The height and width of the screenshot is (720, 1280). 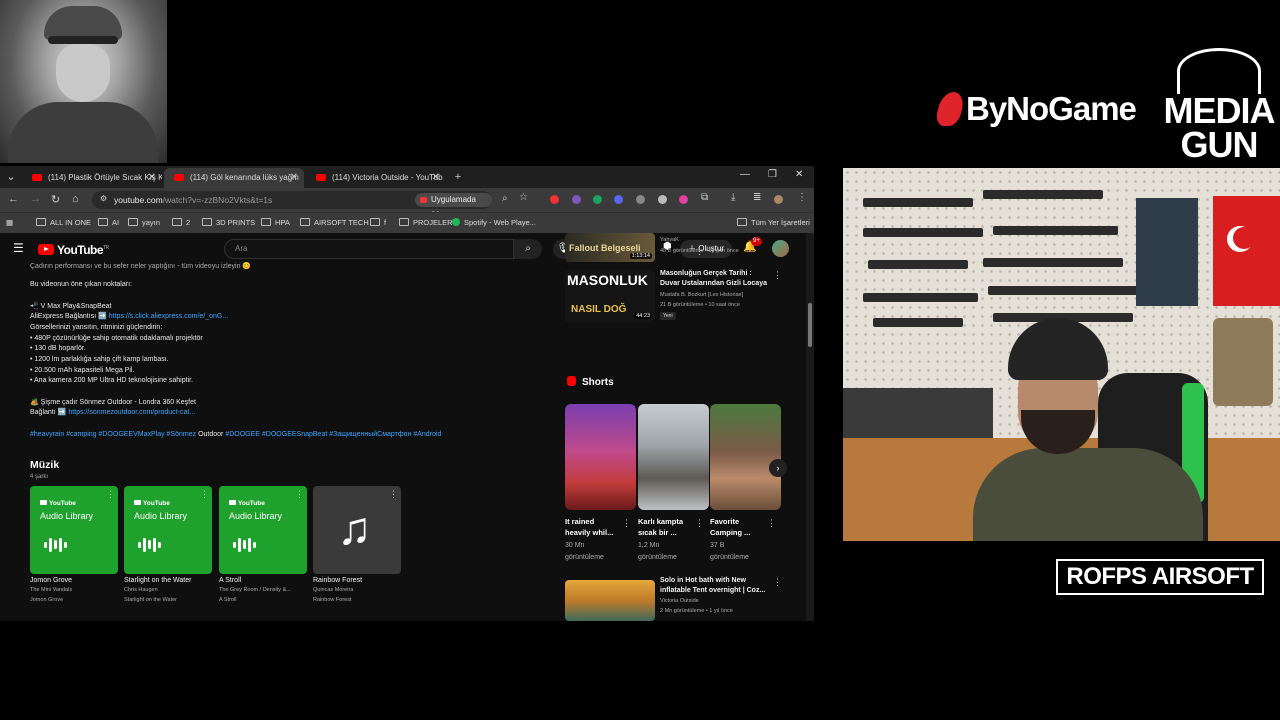 I want to click on forward-icon: →, so click(x=35, y=199).